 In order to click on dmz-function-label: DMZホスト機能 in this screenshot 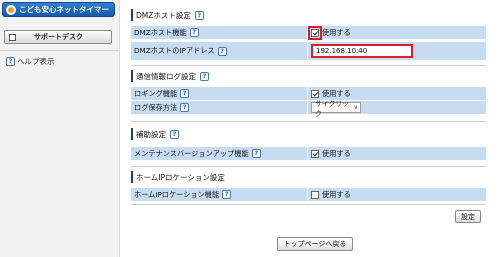, I will do `click(160, 32)`.